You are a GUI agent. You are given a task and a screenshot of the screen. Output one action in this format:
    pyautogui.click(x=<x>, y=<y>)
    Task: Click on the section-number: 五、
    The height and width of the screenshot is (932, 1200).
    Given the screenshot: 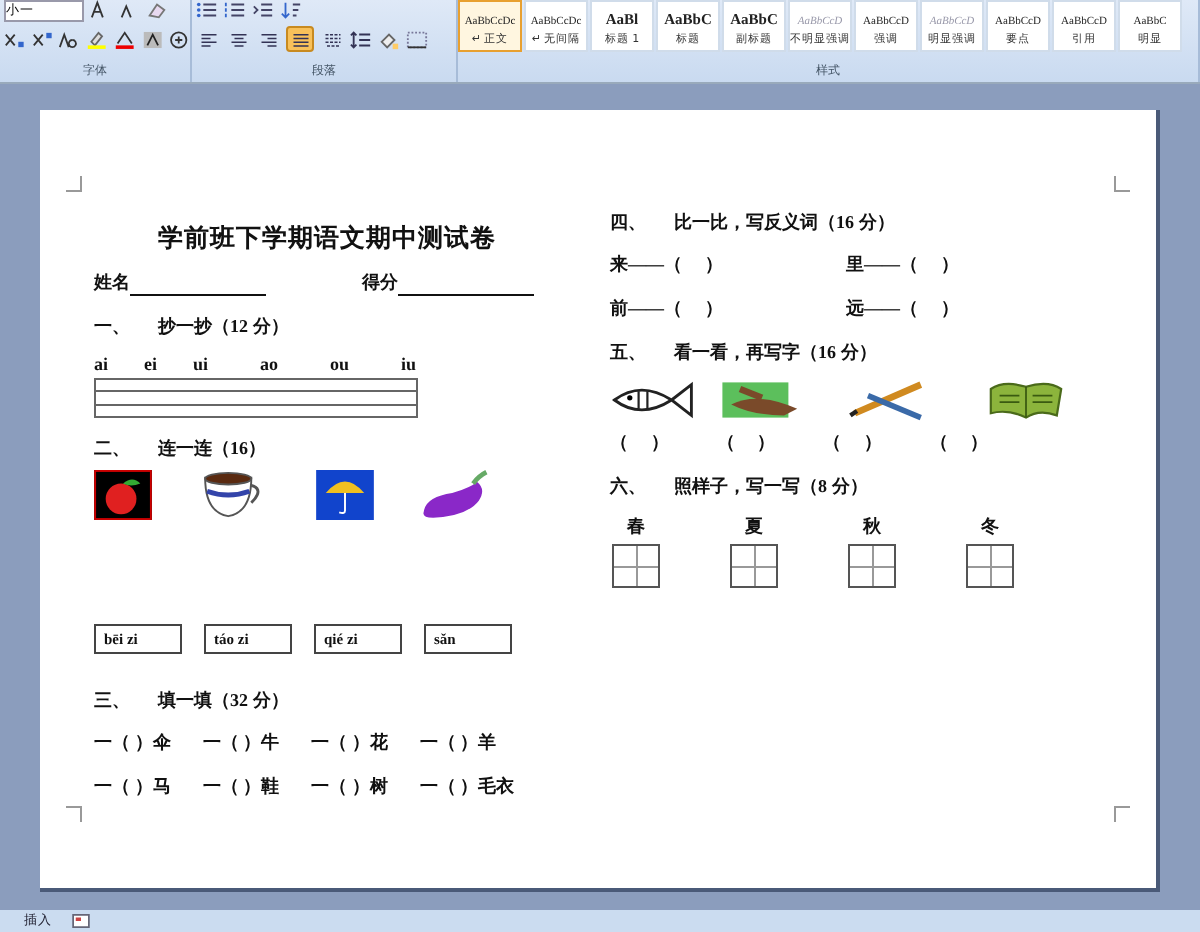 What is the action you would take?
    pyautogui.click(x=626, y=352)
    